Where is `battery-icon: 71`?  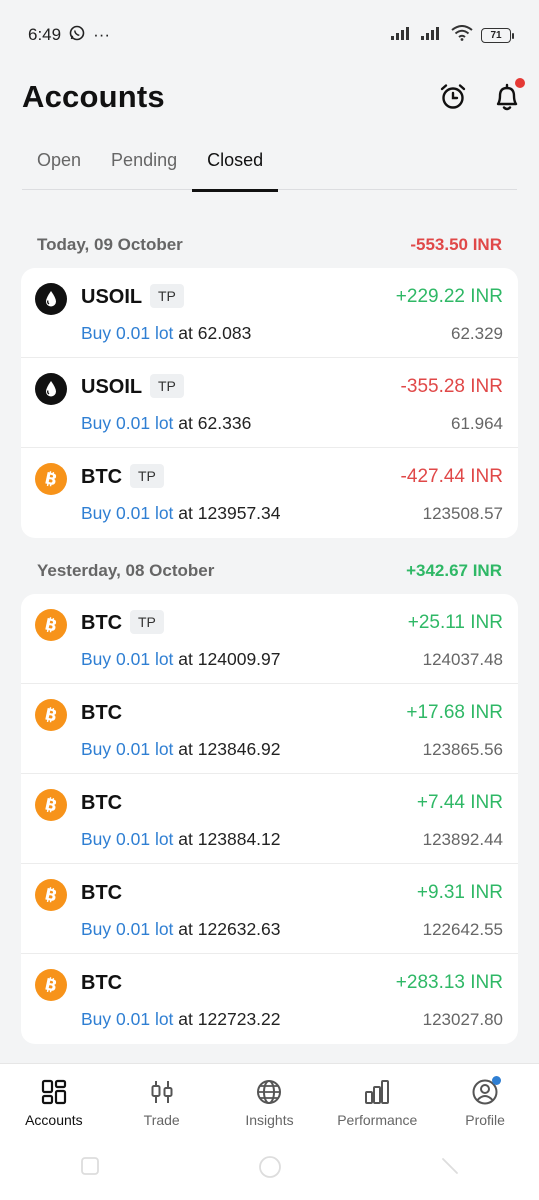
battery-icon: 71 is located at coordinates (497, 35).